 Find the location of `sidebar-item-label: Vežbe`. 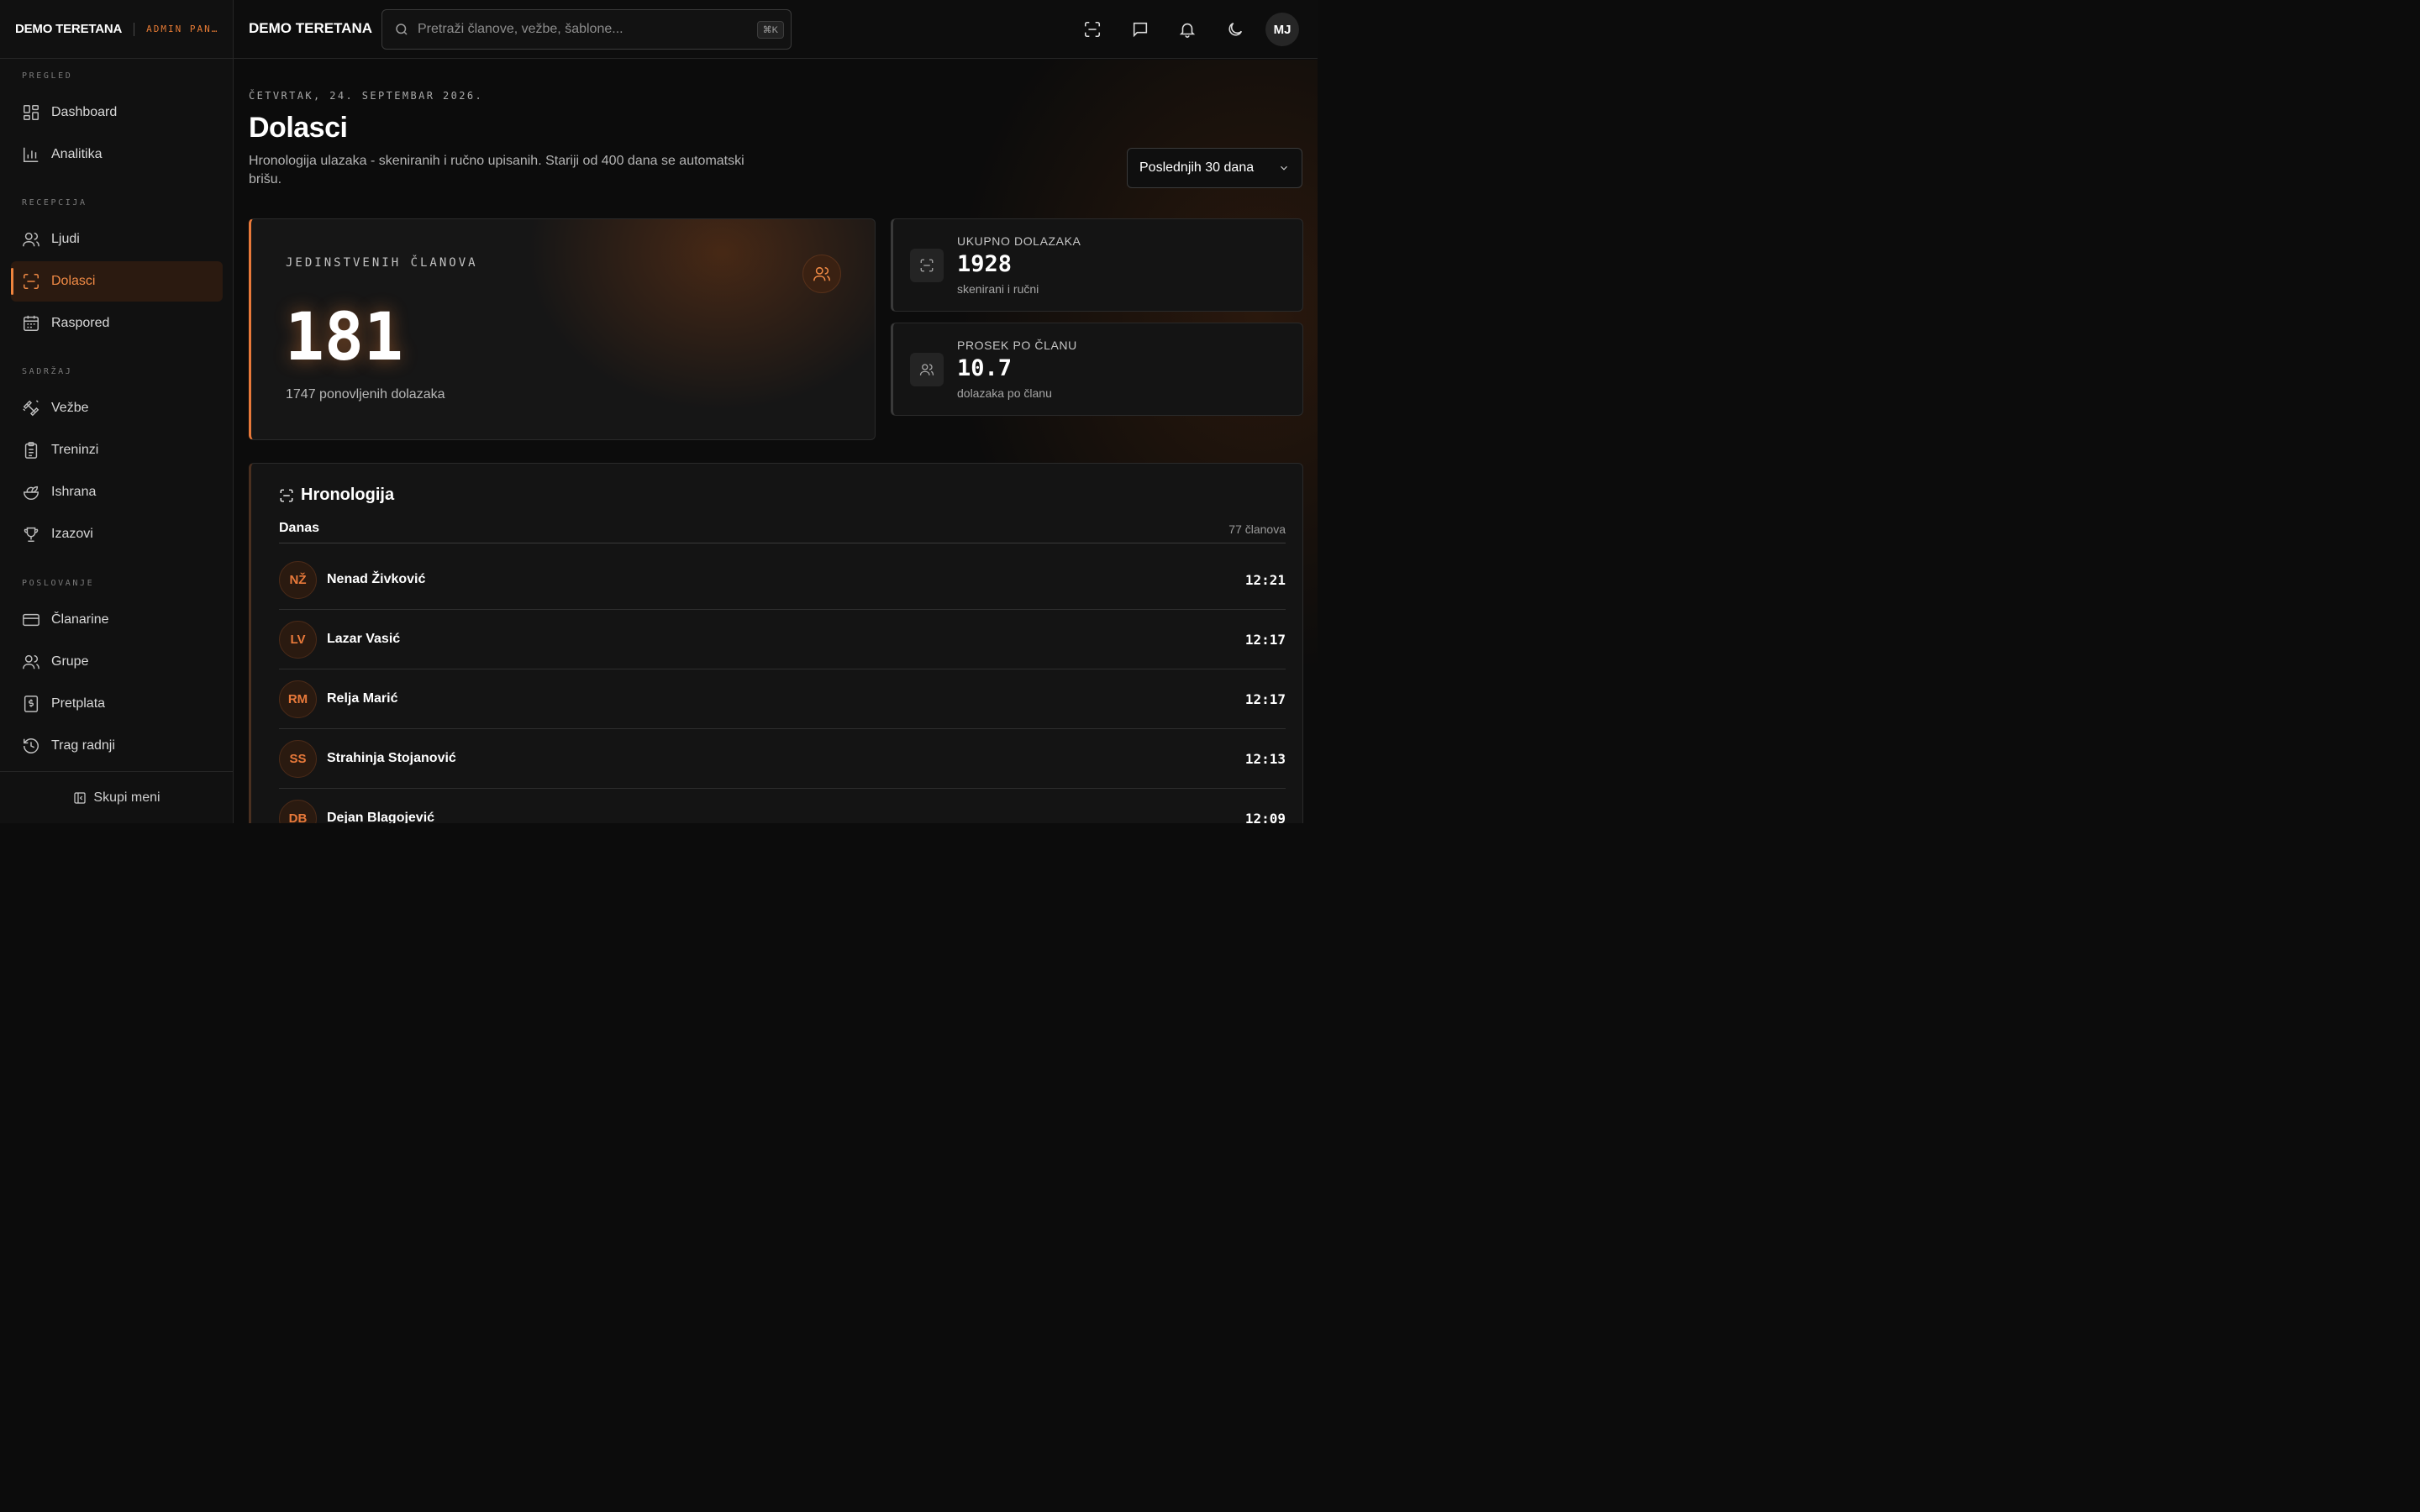

sidebar-item-label: Vežbe is located at coordinates (70, 408).